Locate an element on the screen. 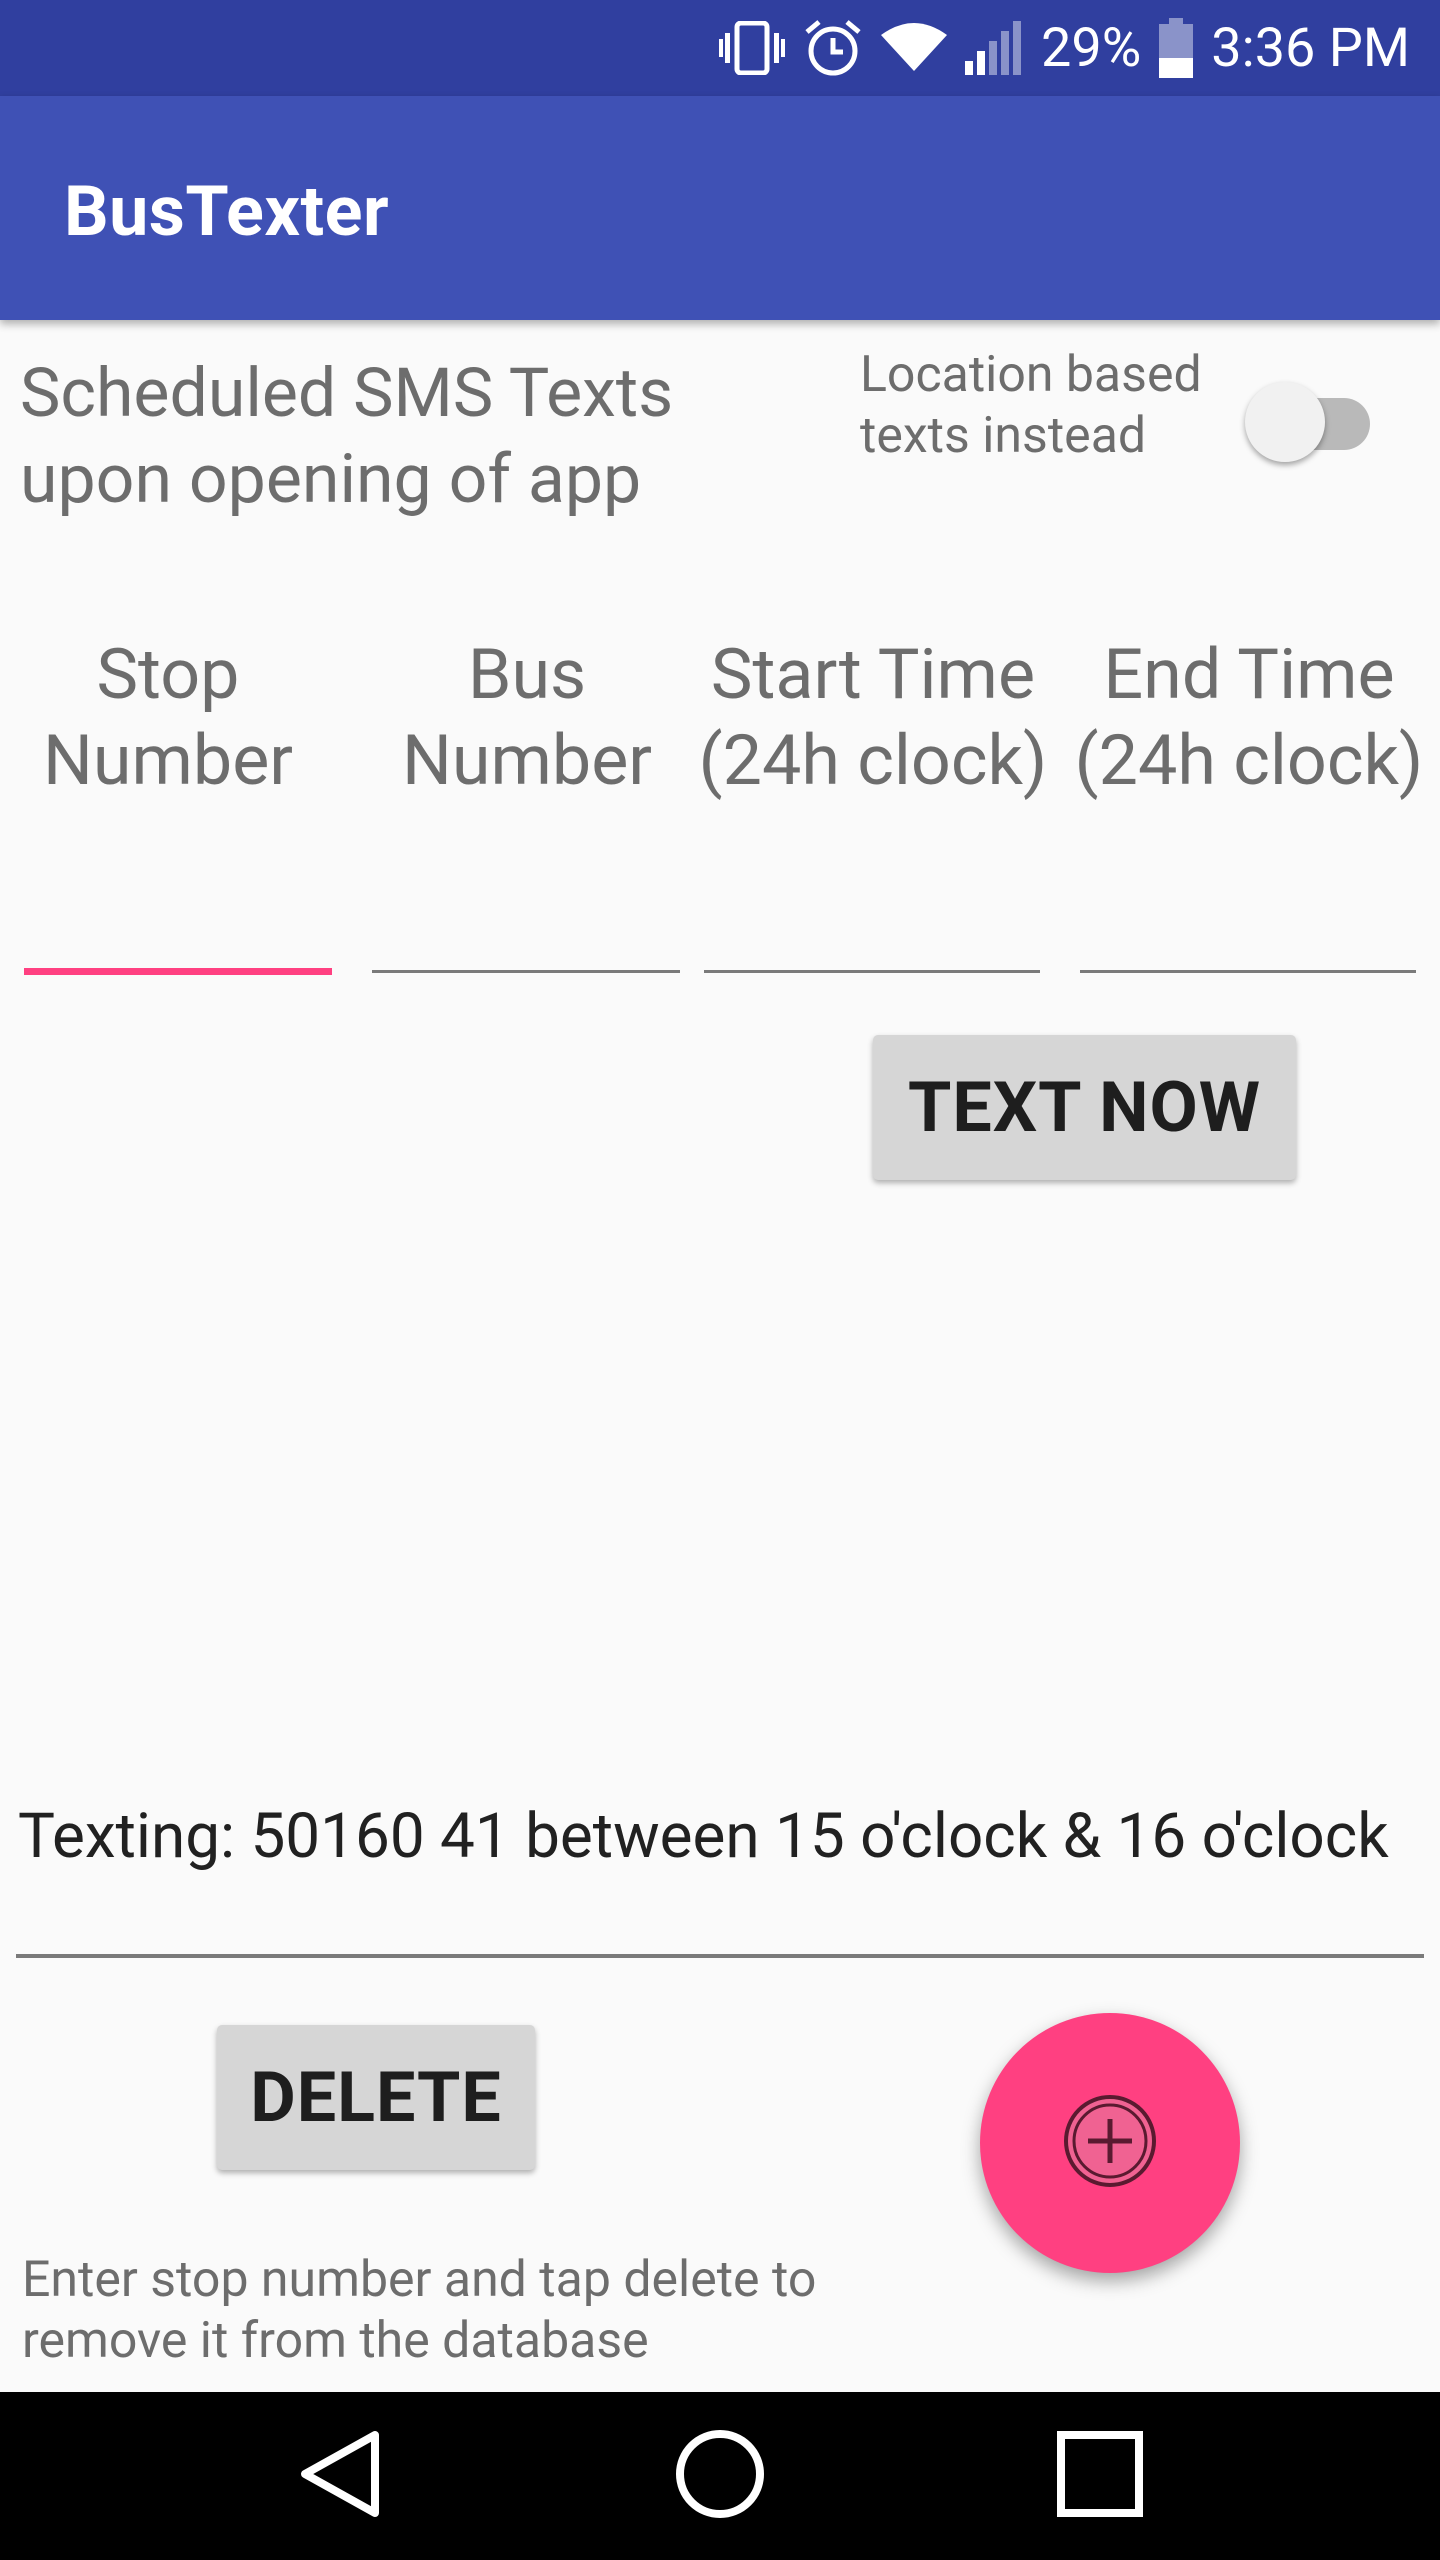 This screenshot has height=2560, width=1440. signal-icon is located at coordinates (994, 48).